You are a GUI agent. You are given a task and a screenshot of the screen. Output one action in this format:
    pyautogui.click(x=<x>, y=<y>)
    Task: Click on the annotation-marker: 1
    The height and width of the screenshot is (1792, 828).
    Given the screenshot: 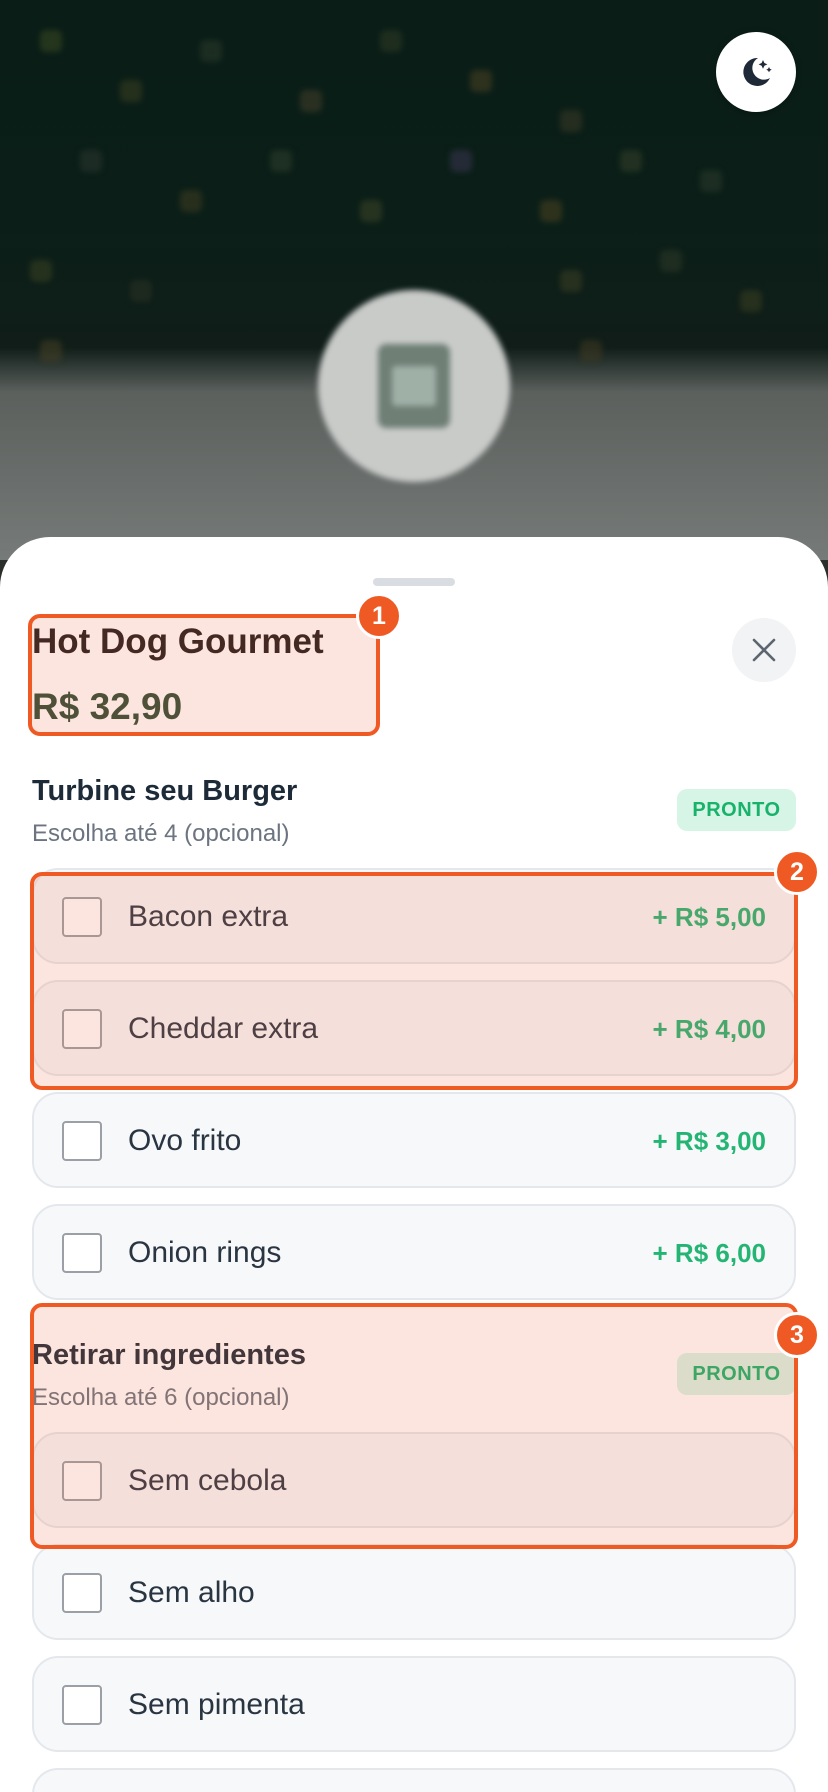 What is the action you would take?
    pyautogui.click(x=379, y=616)
    